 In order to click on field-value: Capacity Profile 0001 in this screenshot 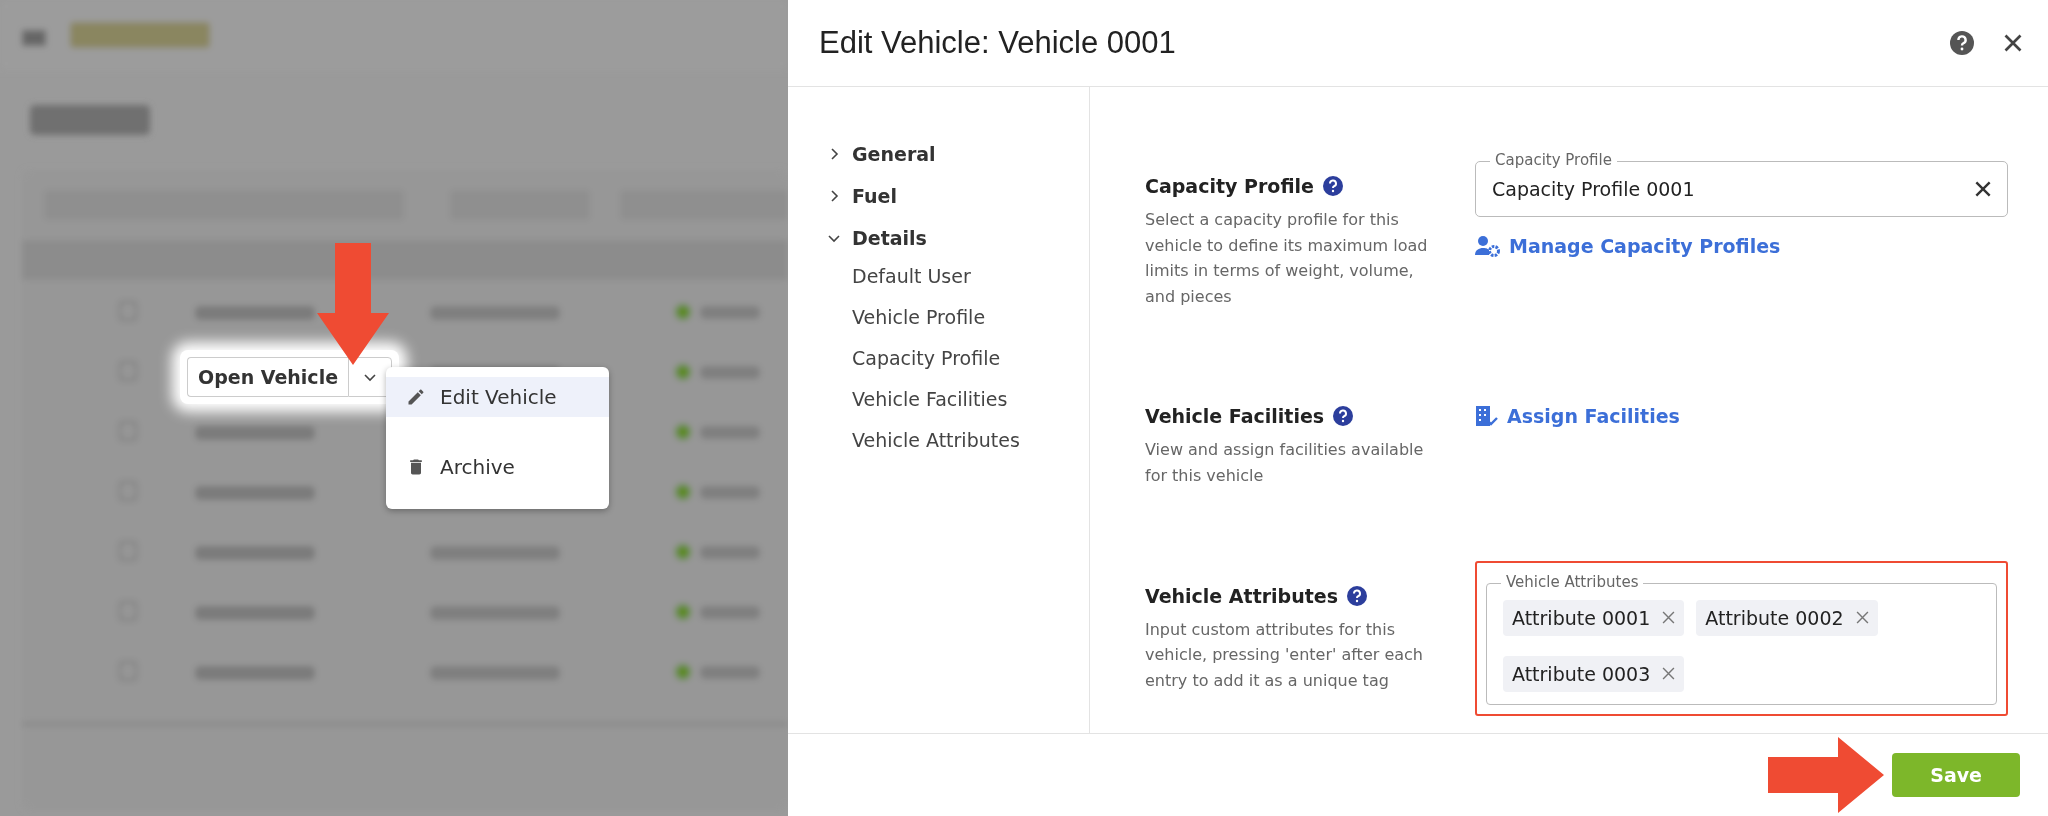, I will do `click(1593, 189)`.